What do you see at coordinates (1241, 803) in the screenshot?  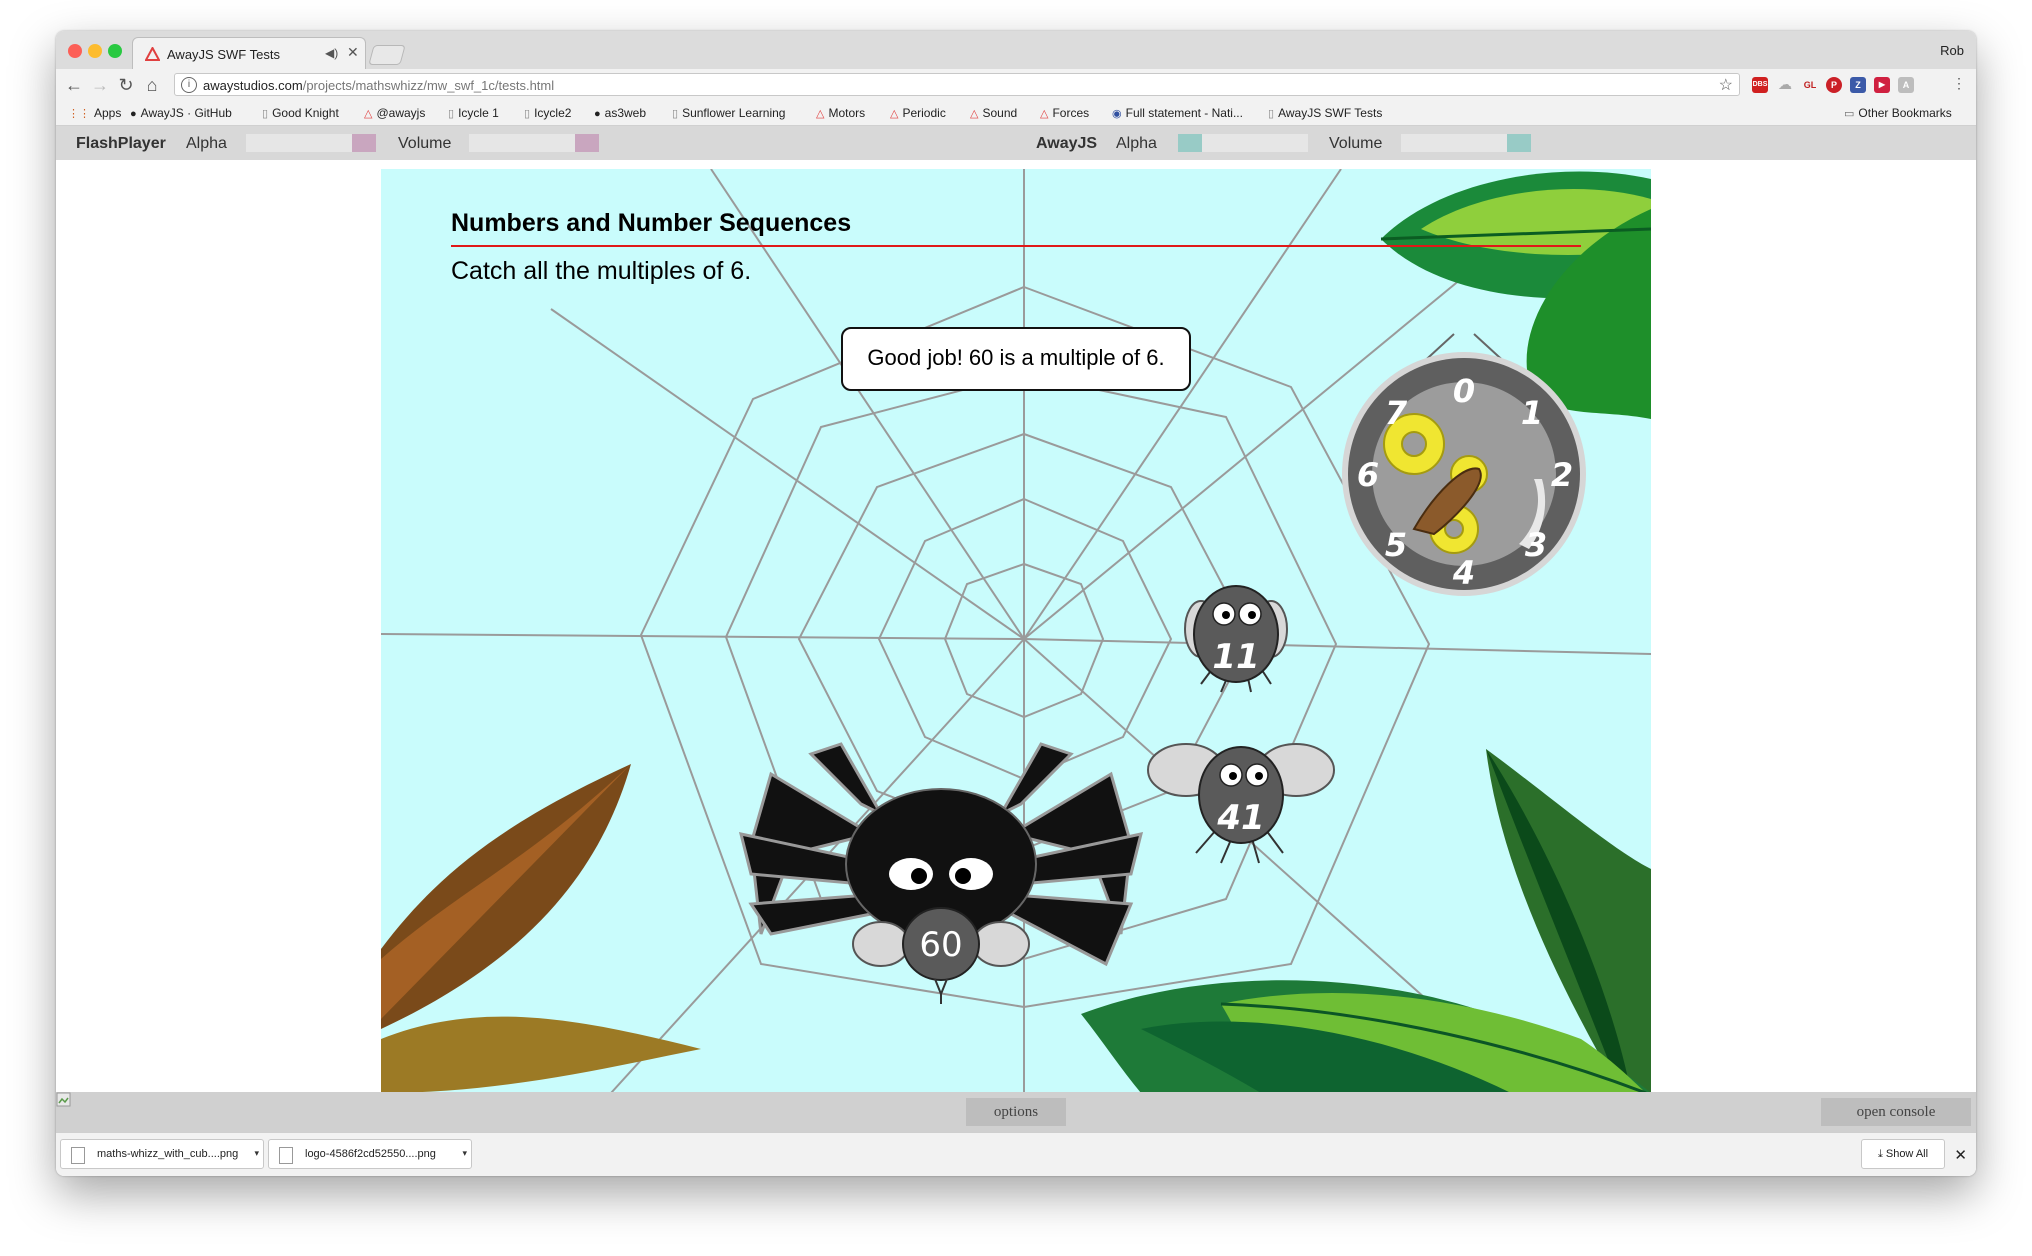 I see `fly-41: 41` at bounding box center [1241, 803].